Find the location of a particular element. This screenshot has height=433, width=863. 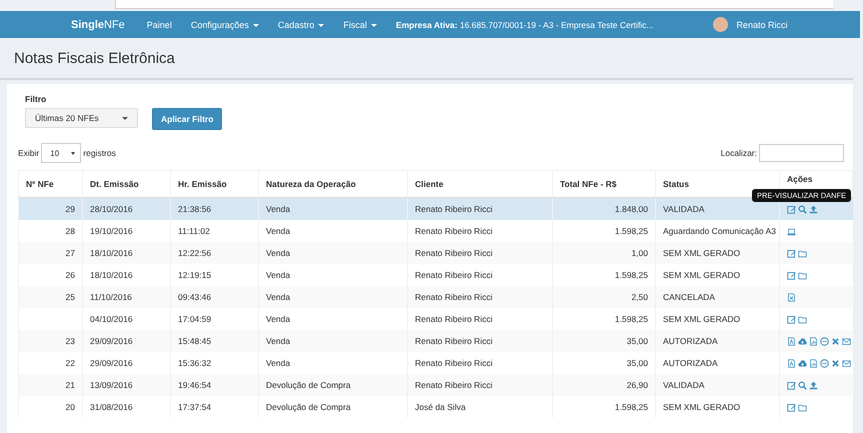

table-cell: 29/09/2016 is located at coordinates (126, 341).